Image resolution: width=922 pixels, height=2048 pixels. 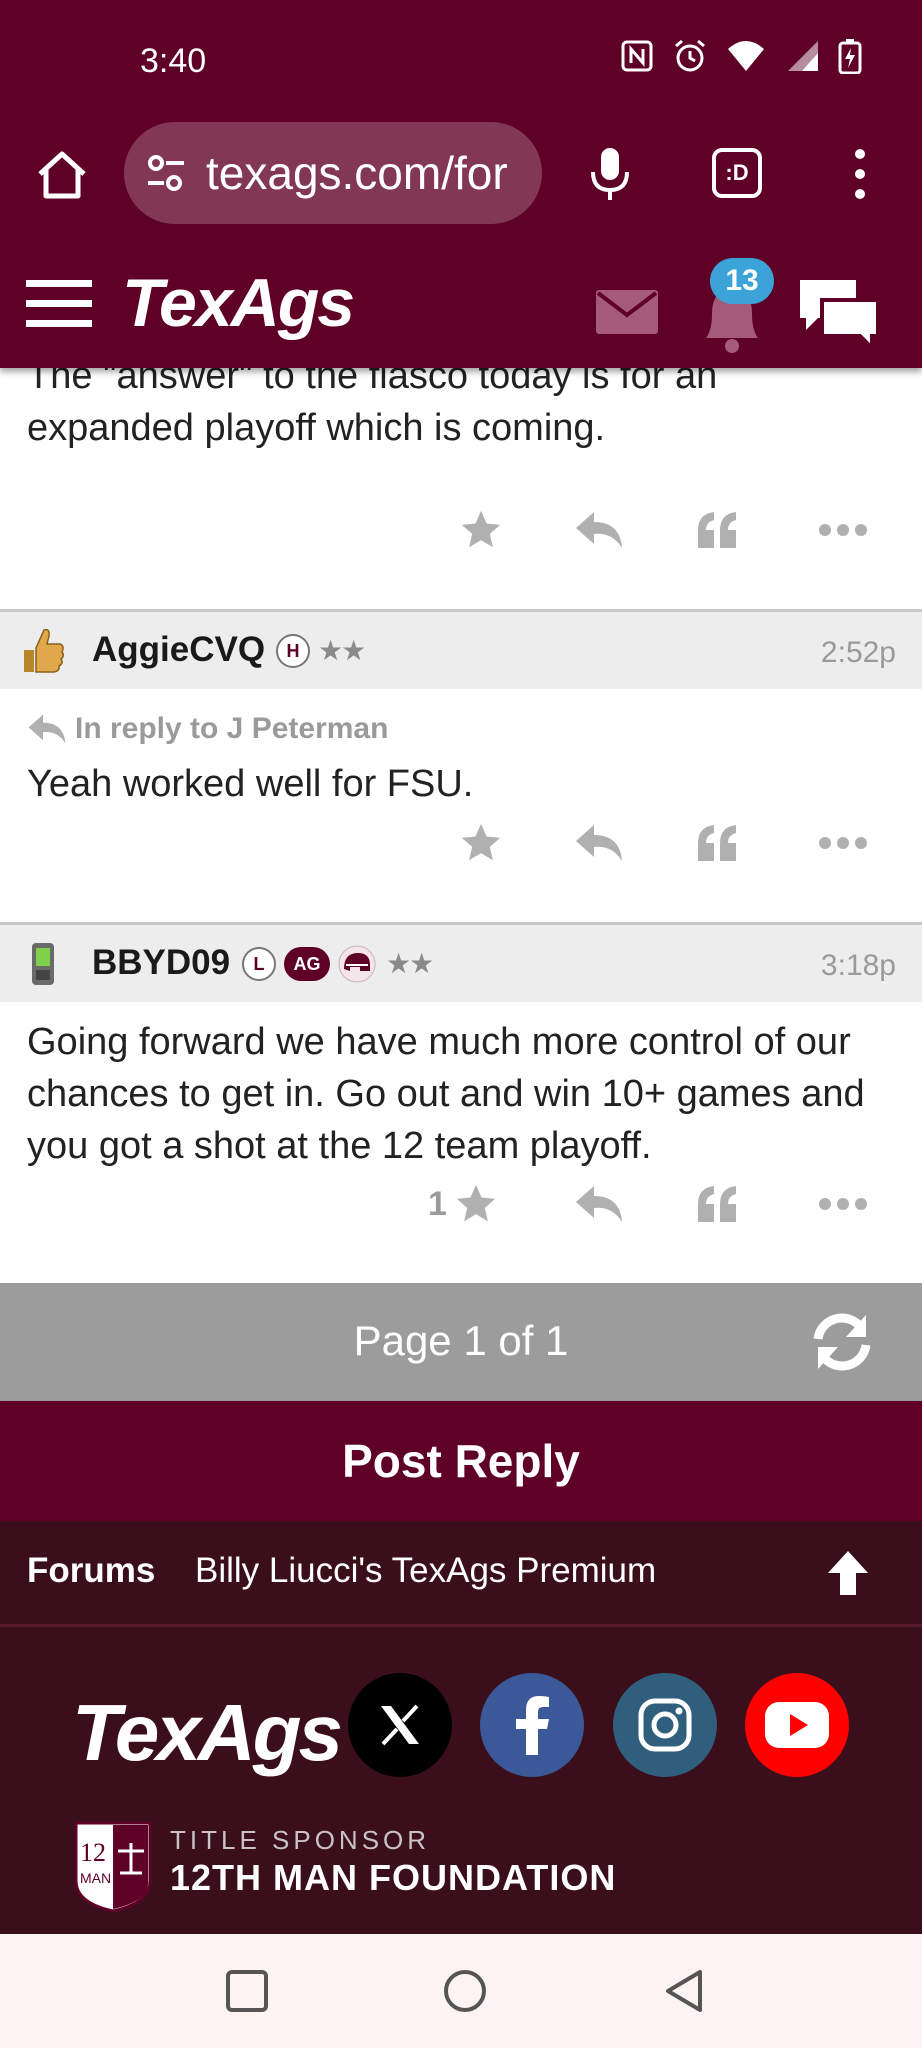 I want to click on chat-icon, so click(x=839, y=312).